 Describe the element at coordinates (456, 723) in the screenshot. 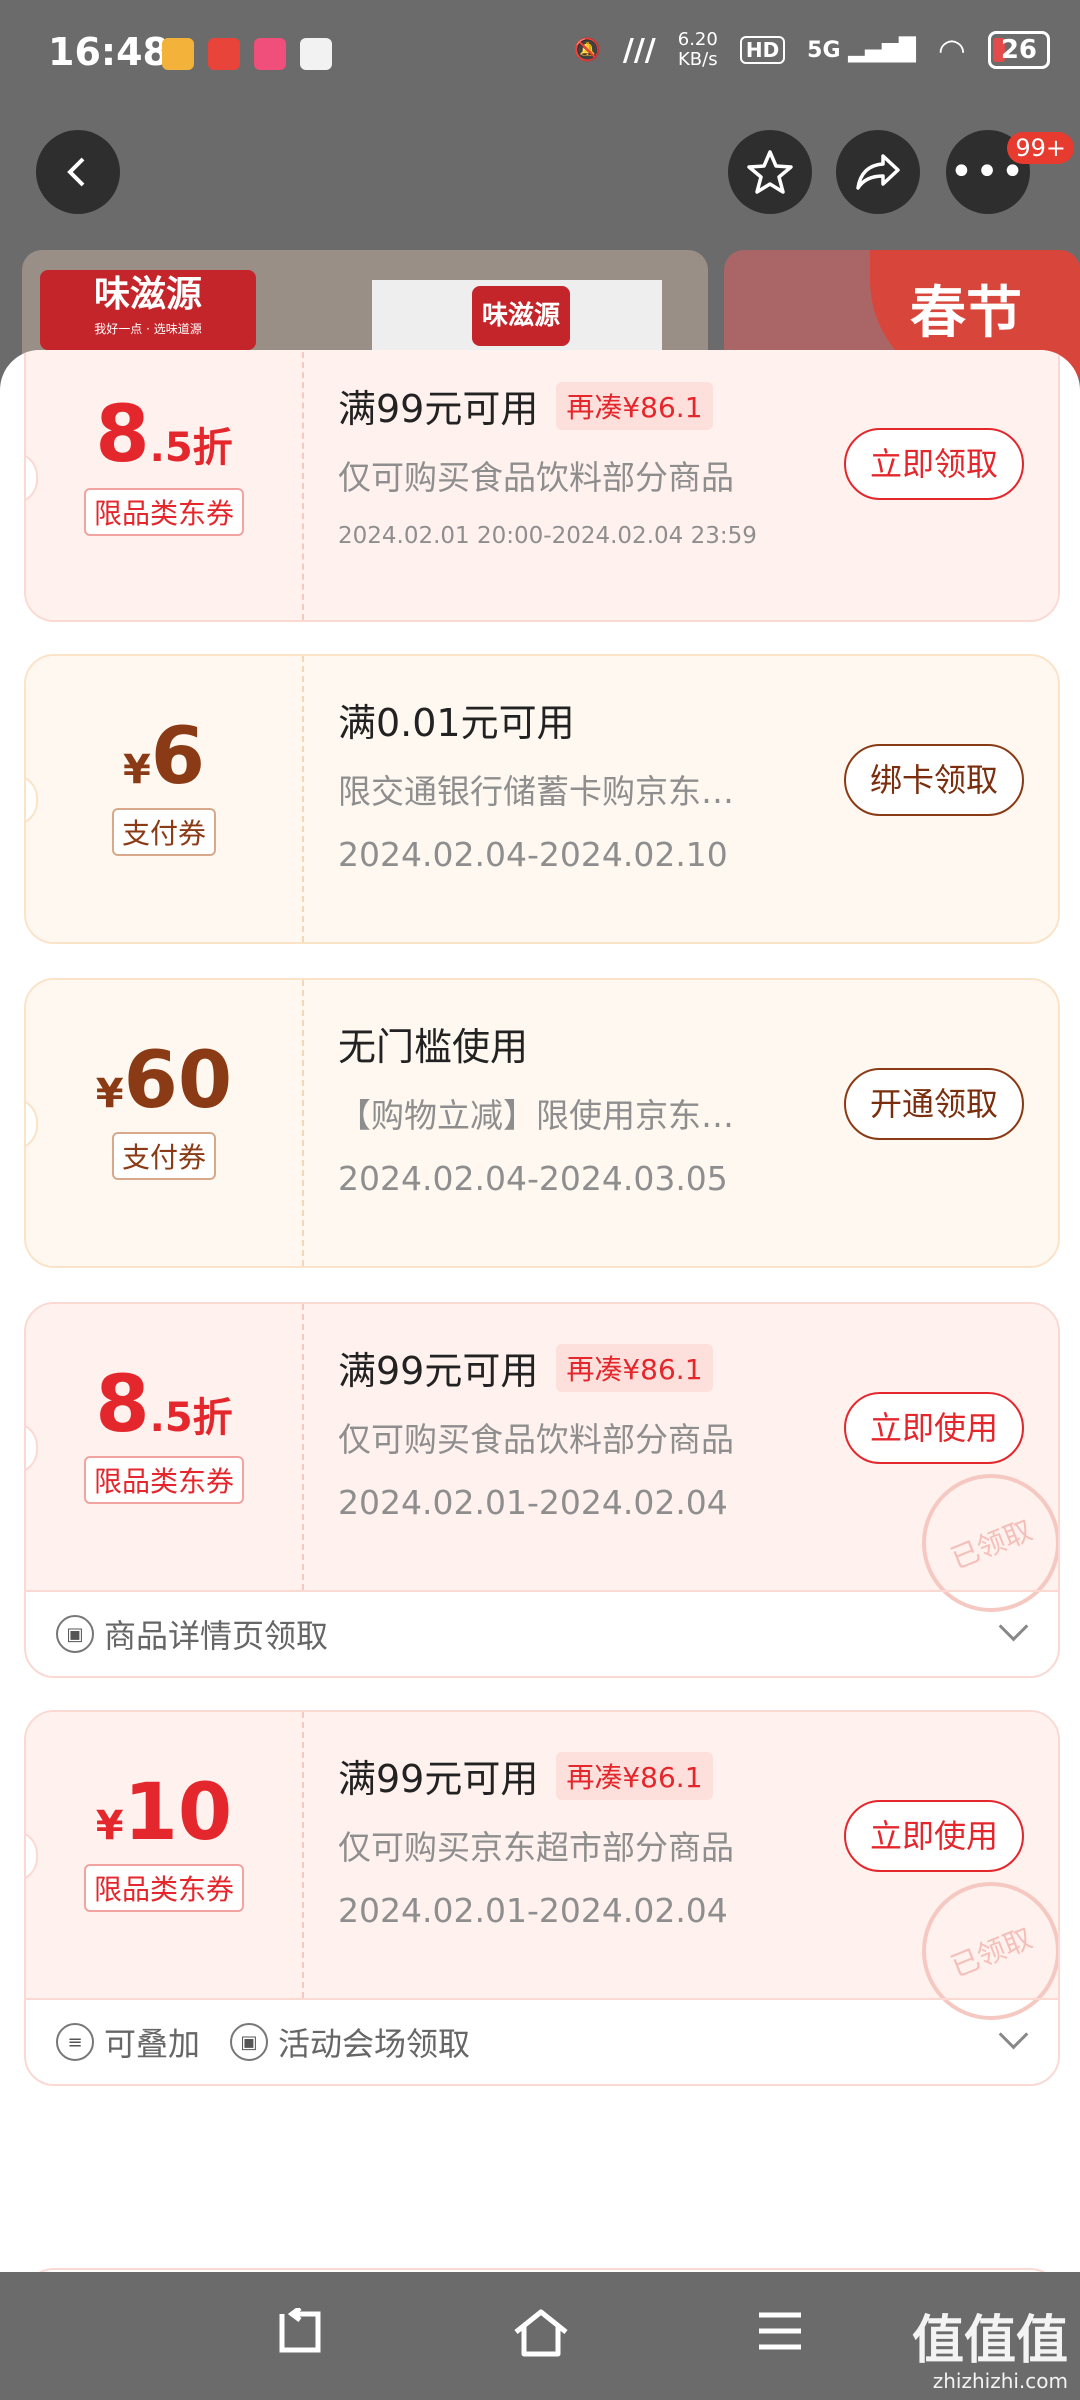

I see `coupon-condition: 满0.01元可用` at that location.